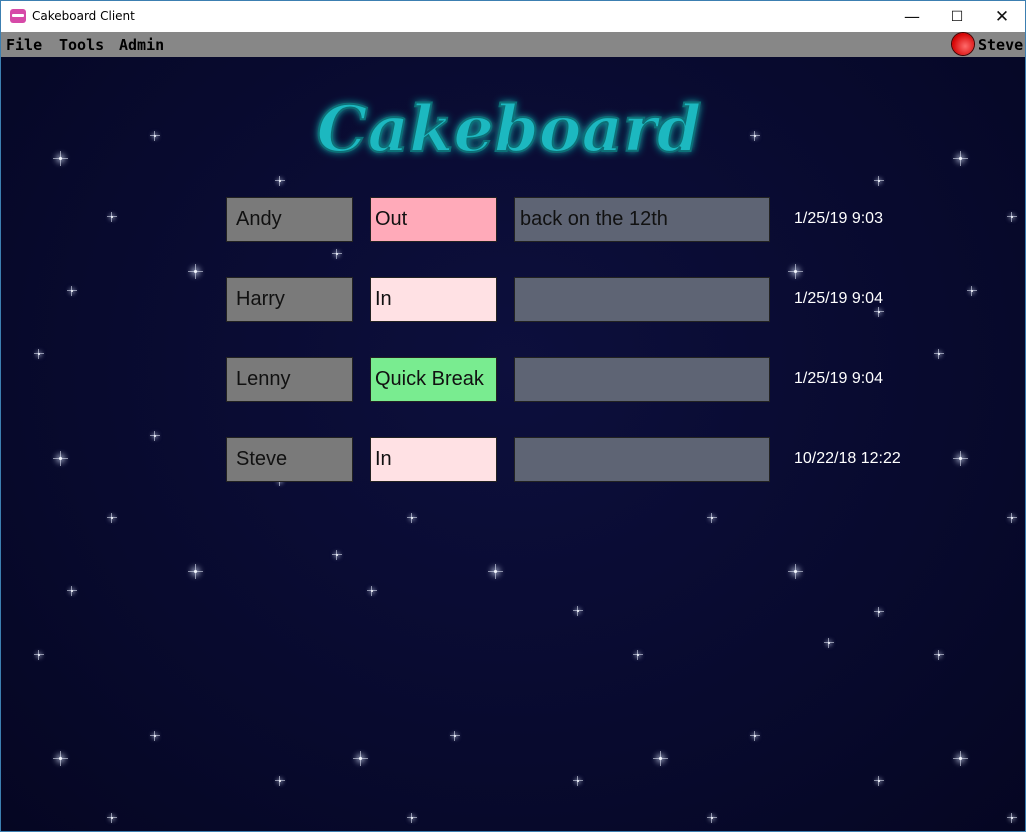 This screenshot has height=832, width=1026. I want to click on menu-file: File, so click(24, 45).